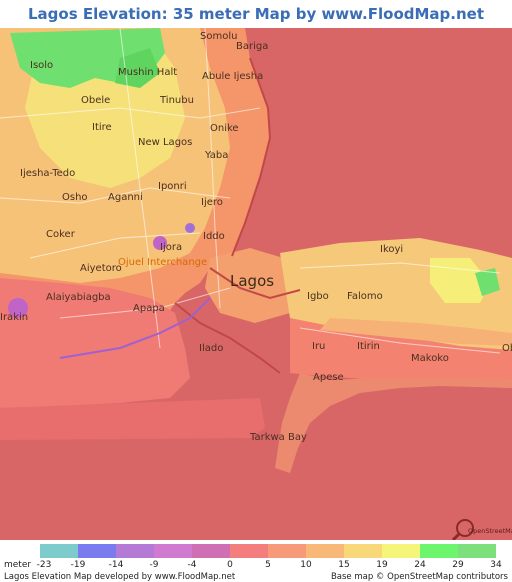 This screenshot has width=512, height=582. What do you see at coordinates (147, 72) in the screenshot?
I see `label-mushin-halt: Mushin Halt` at bounding box center [147, 72].